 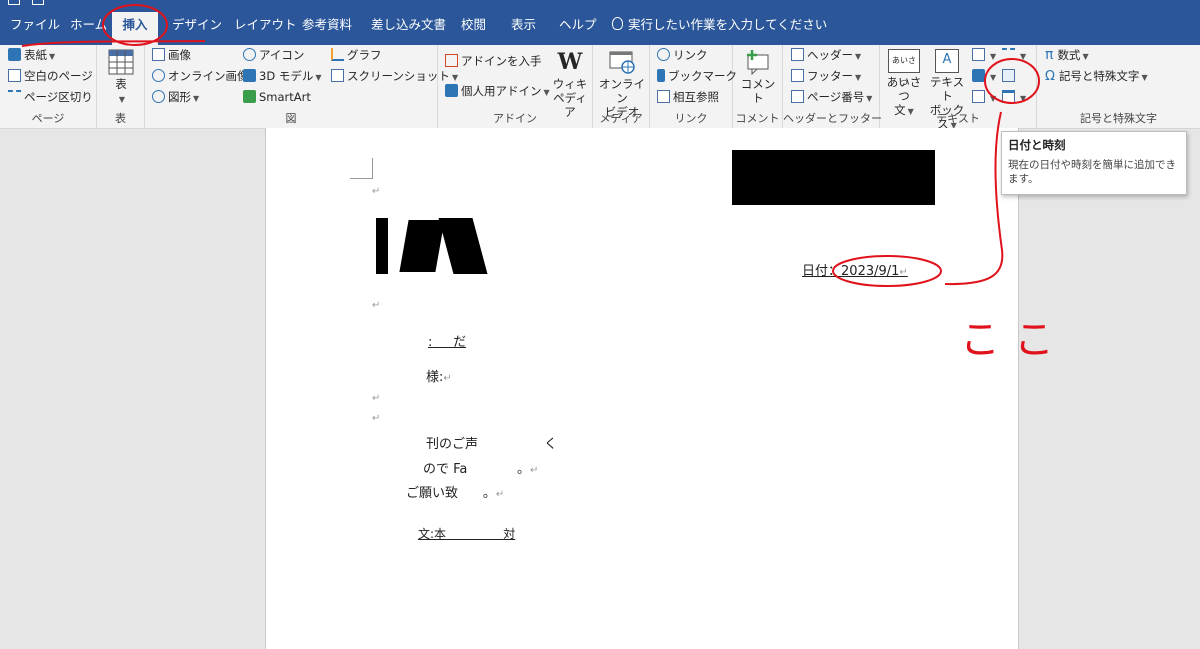 I want to click on object-icon, so click(x=1008, y=96).